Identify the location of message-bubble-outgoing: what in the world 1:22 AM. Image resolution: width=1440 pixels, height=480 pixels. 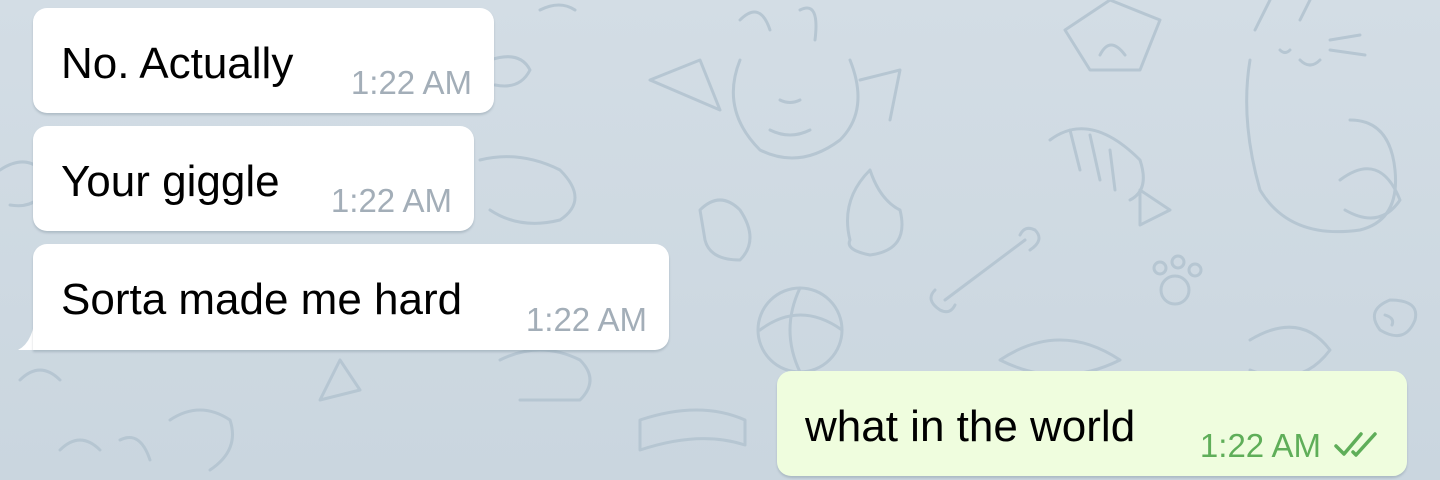
(1092, 423).